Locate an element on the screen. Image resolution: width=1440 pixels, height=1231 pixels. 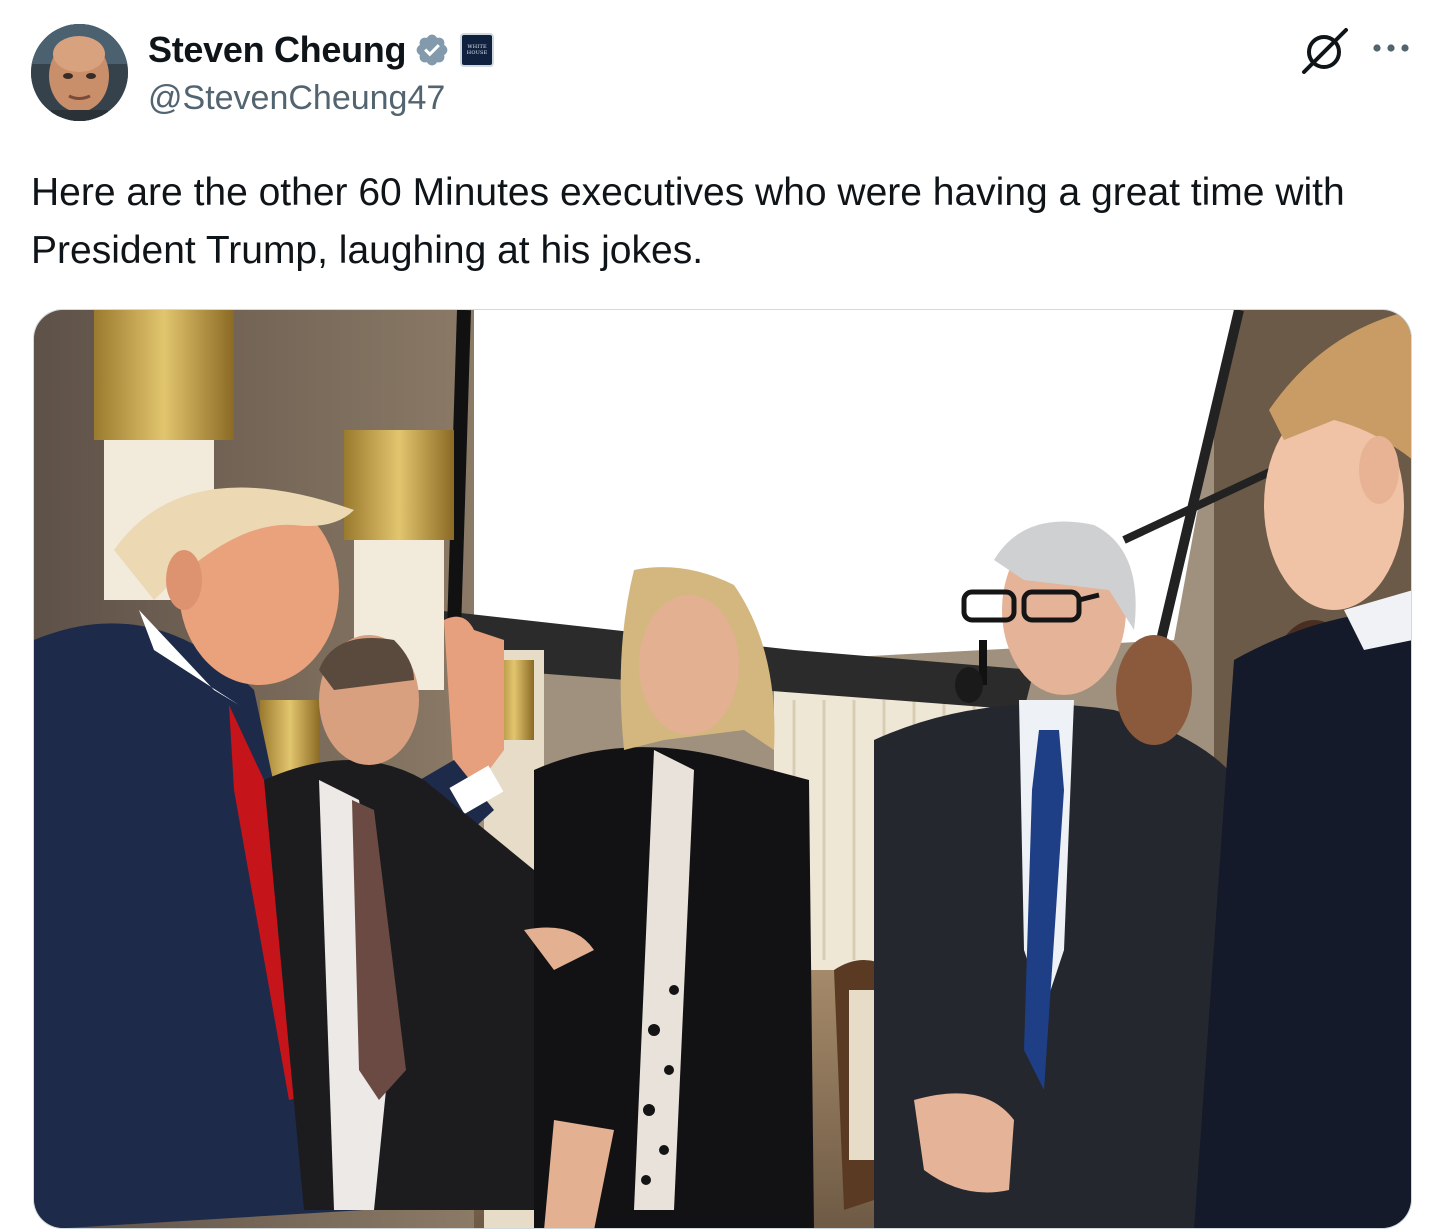
avatar-image is located at coordinates (79, 72).